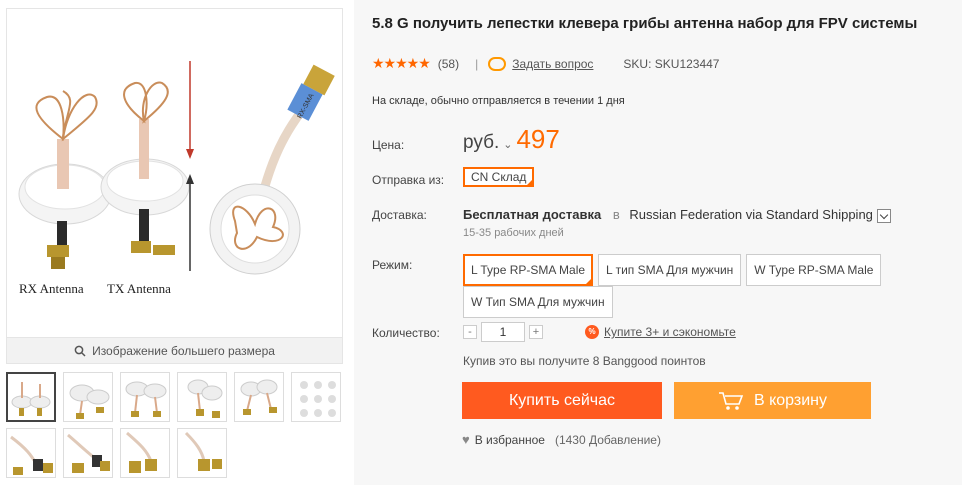  I want to click on ship-from-options: CN Склад ✔, so click(501, 177).